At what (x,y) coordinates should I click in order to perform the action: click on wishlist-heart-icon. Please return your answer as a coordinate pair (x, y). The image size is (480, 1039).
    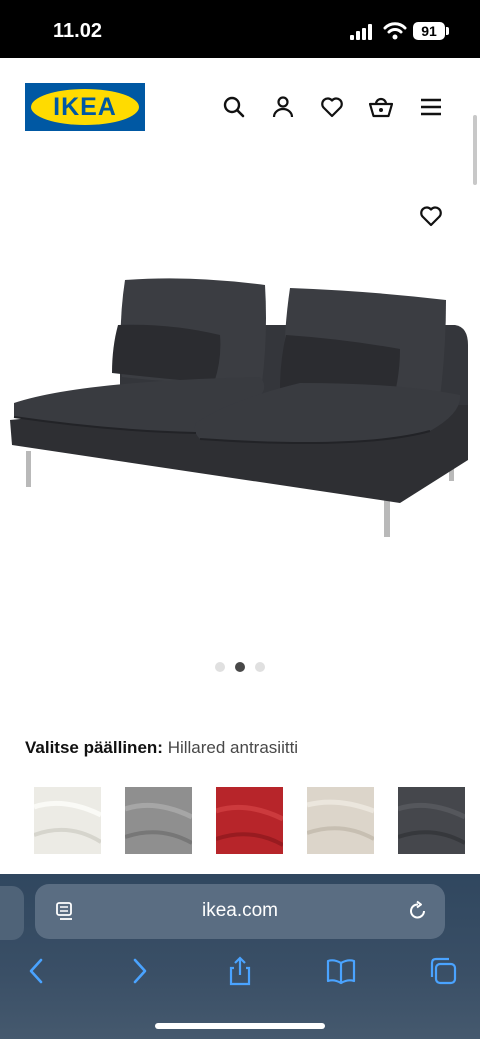
    Looking at the image, I should click on (332, 107).